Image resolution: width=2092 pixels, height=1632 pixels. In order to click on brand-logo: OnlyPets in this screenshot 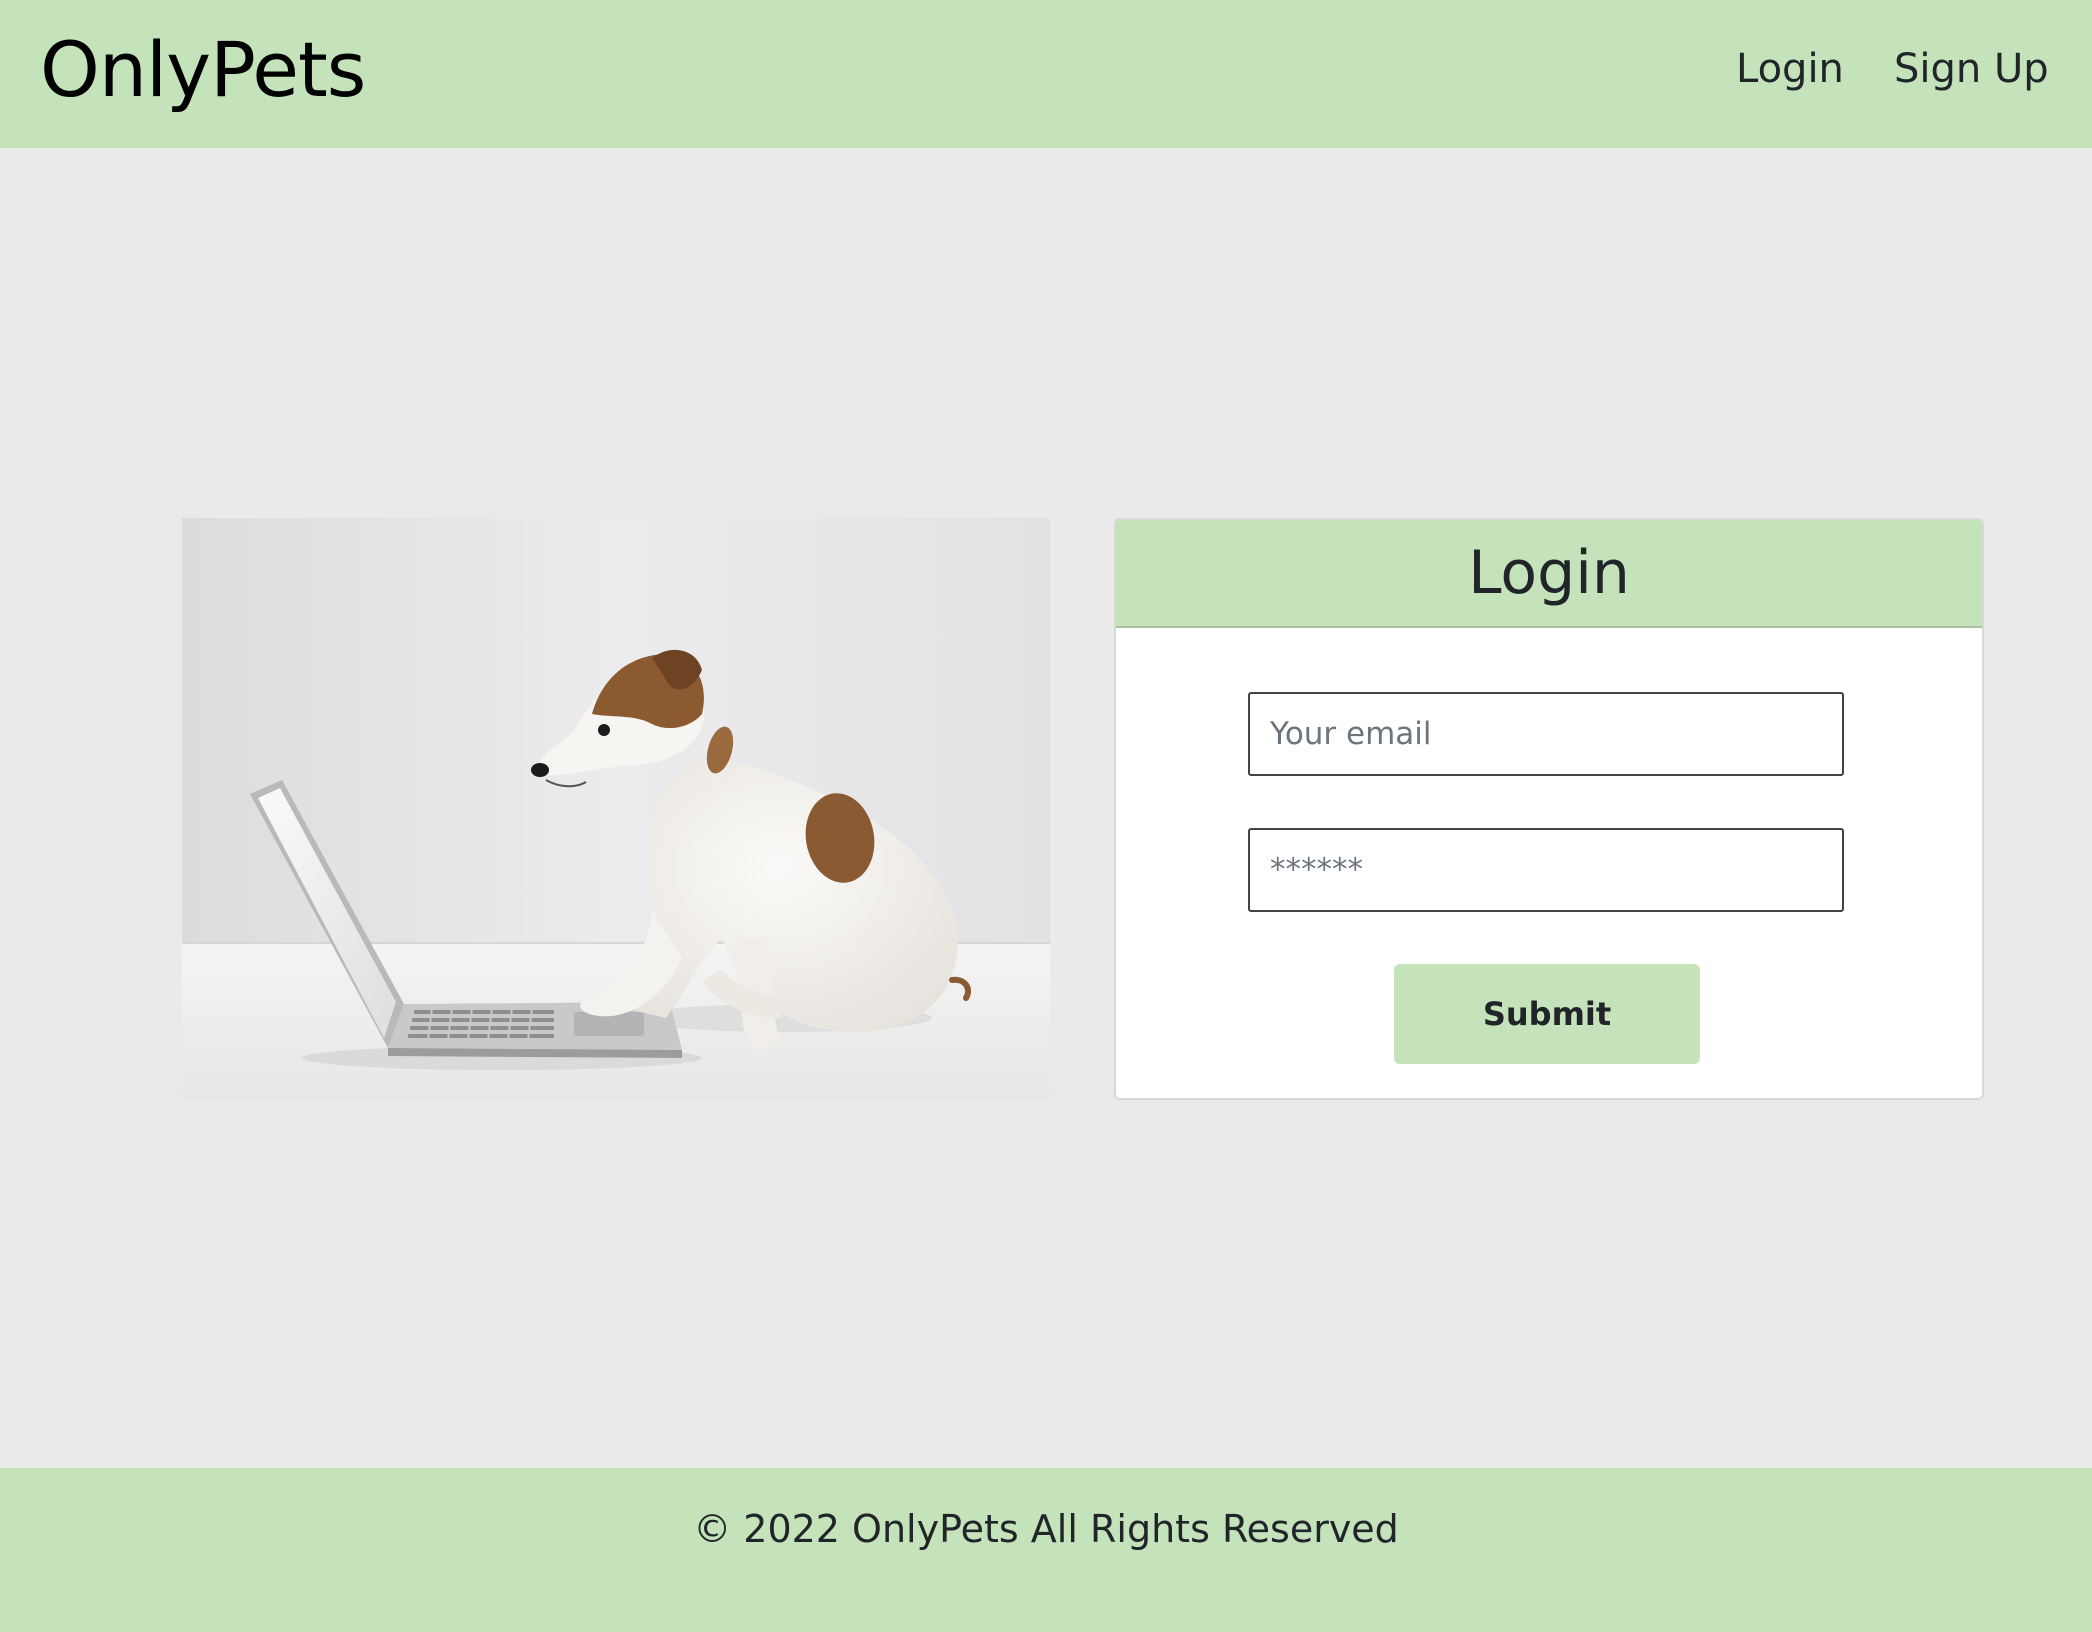, I will do `click(203, 70)`.